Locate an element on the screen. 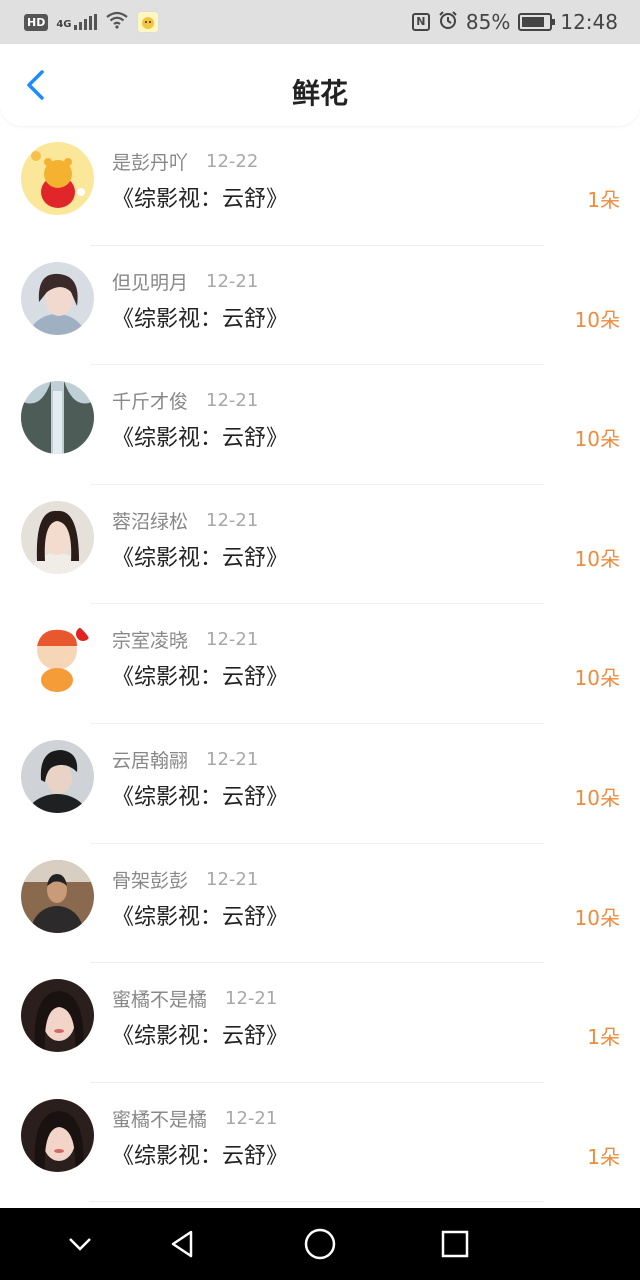  recents-square-icon is located at coordinates (455, 1244).